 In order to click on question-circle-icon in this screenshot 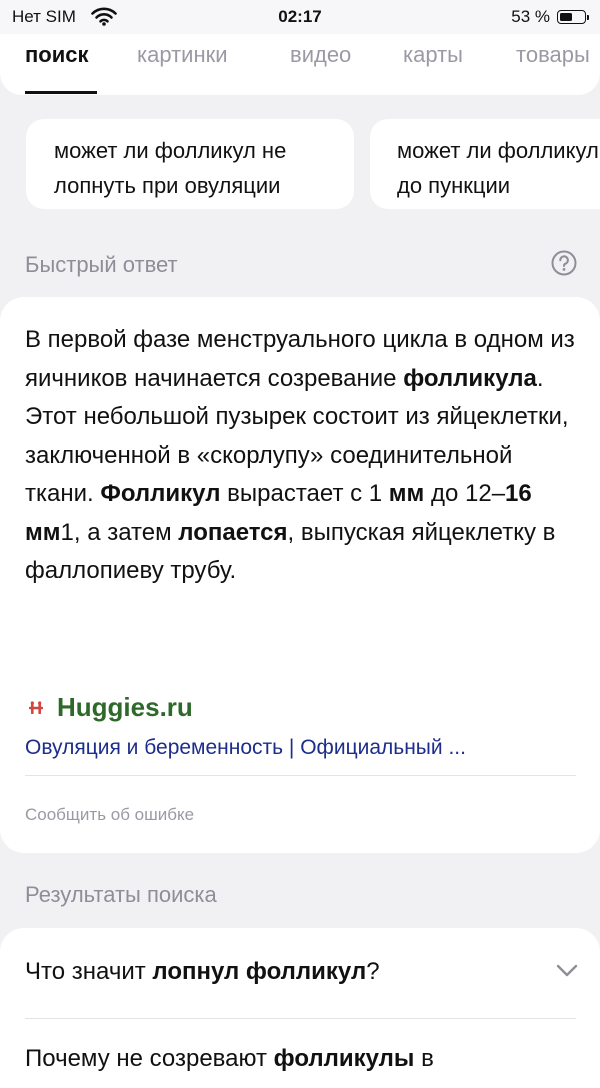, I will do `click(564, 263)`.